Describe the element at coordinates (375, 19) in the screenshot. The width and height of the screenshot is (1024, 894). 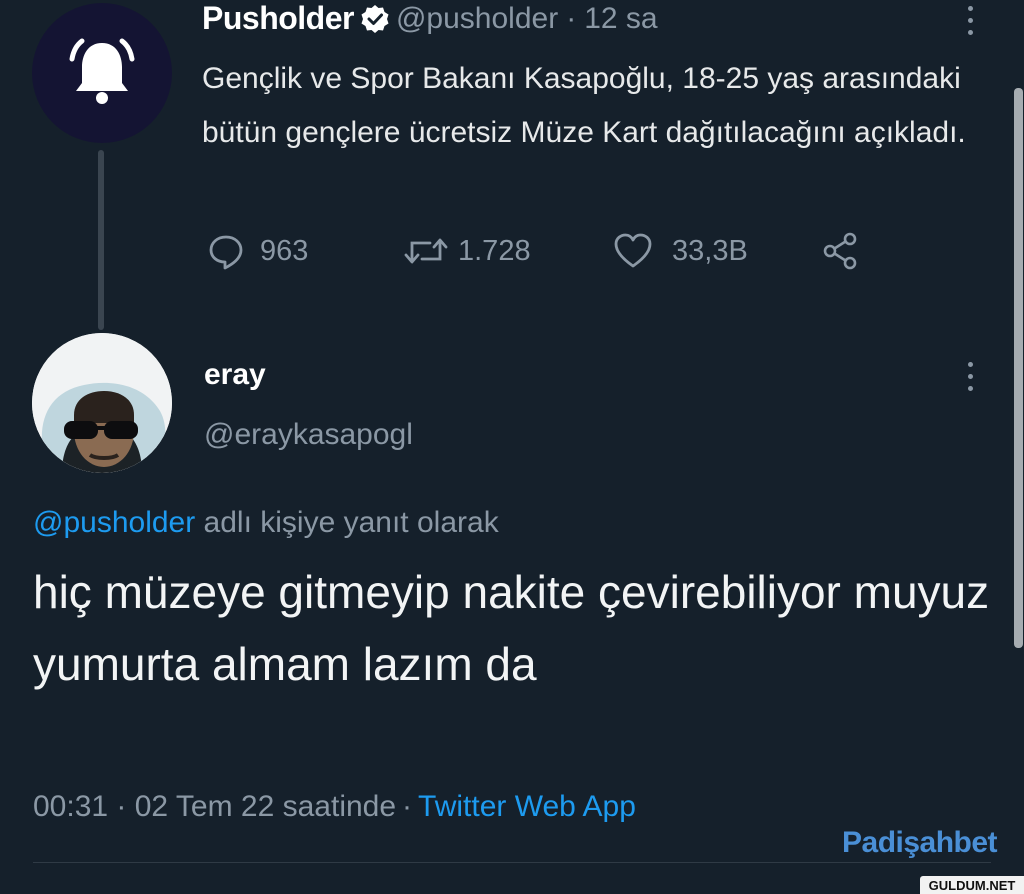
I see `verified-badge-icon` at that location.